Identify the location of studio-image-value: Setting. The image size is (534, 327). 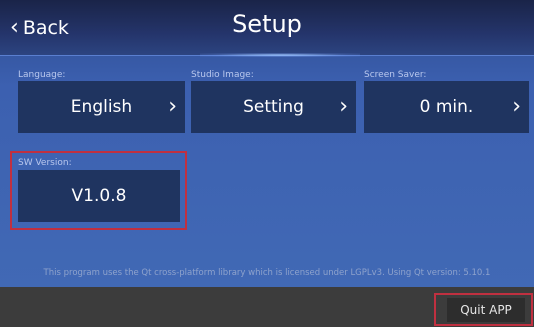
(273, 107).